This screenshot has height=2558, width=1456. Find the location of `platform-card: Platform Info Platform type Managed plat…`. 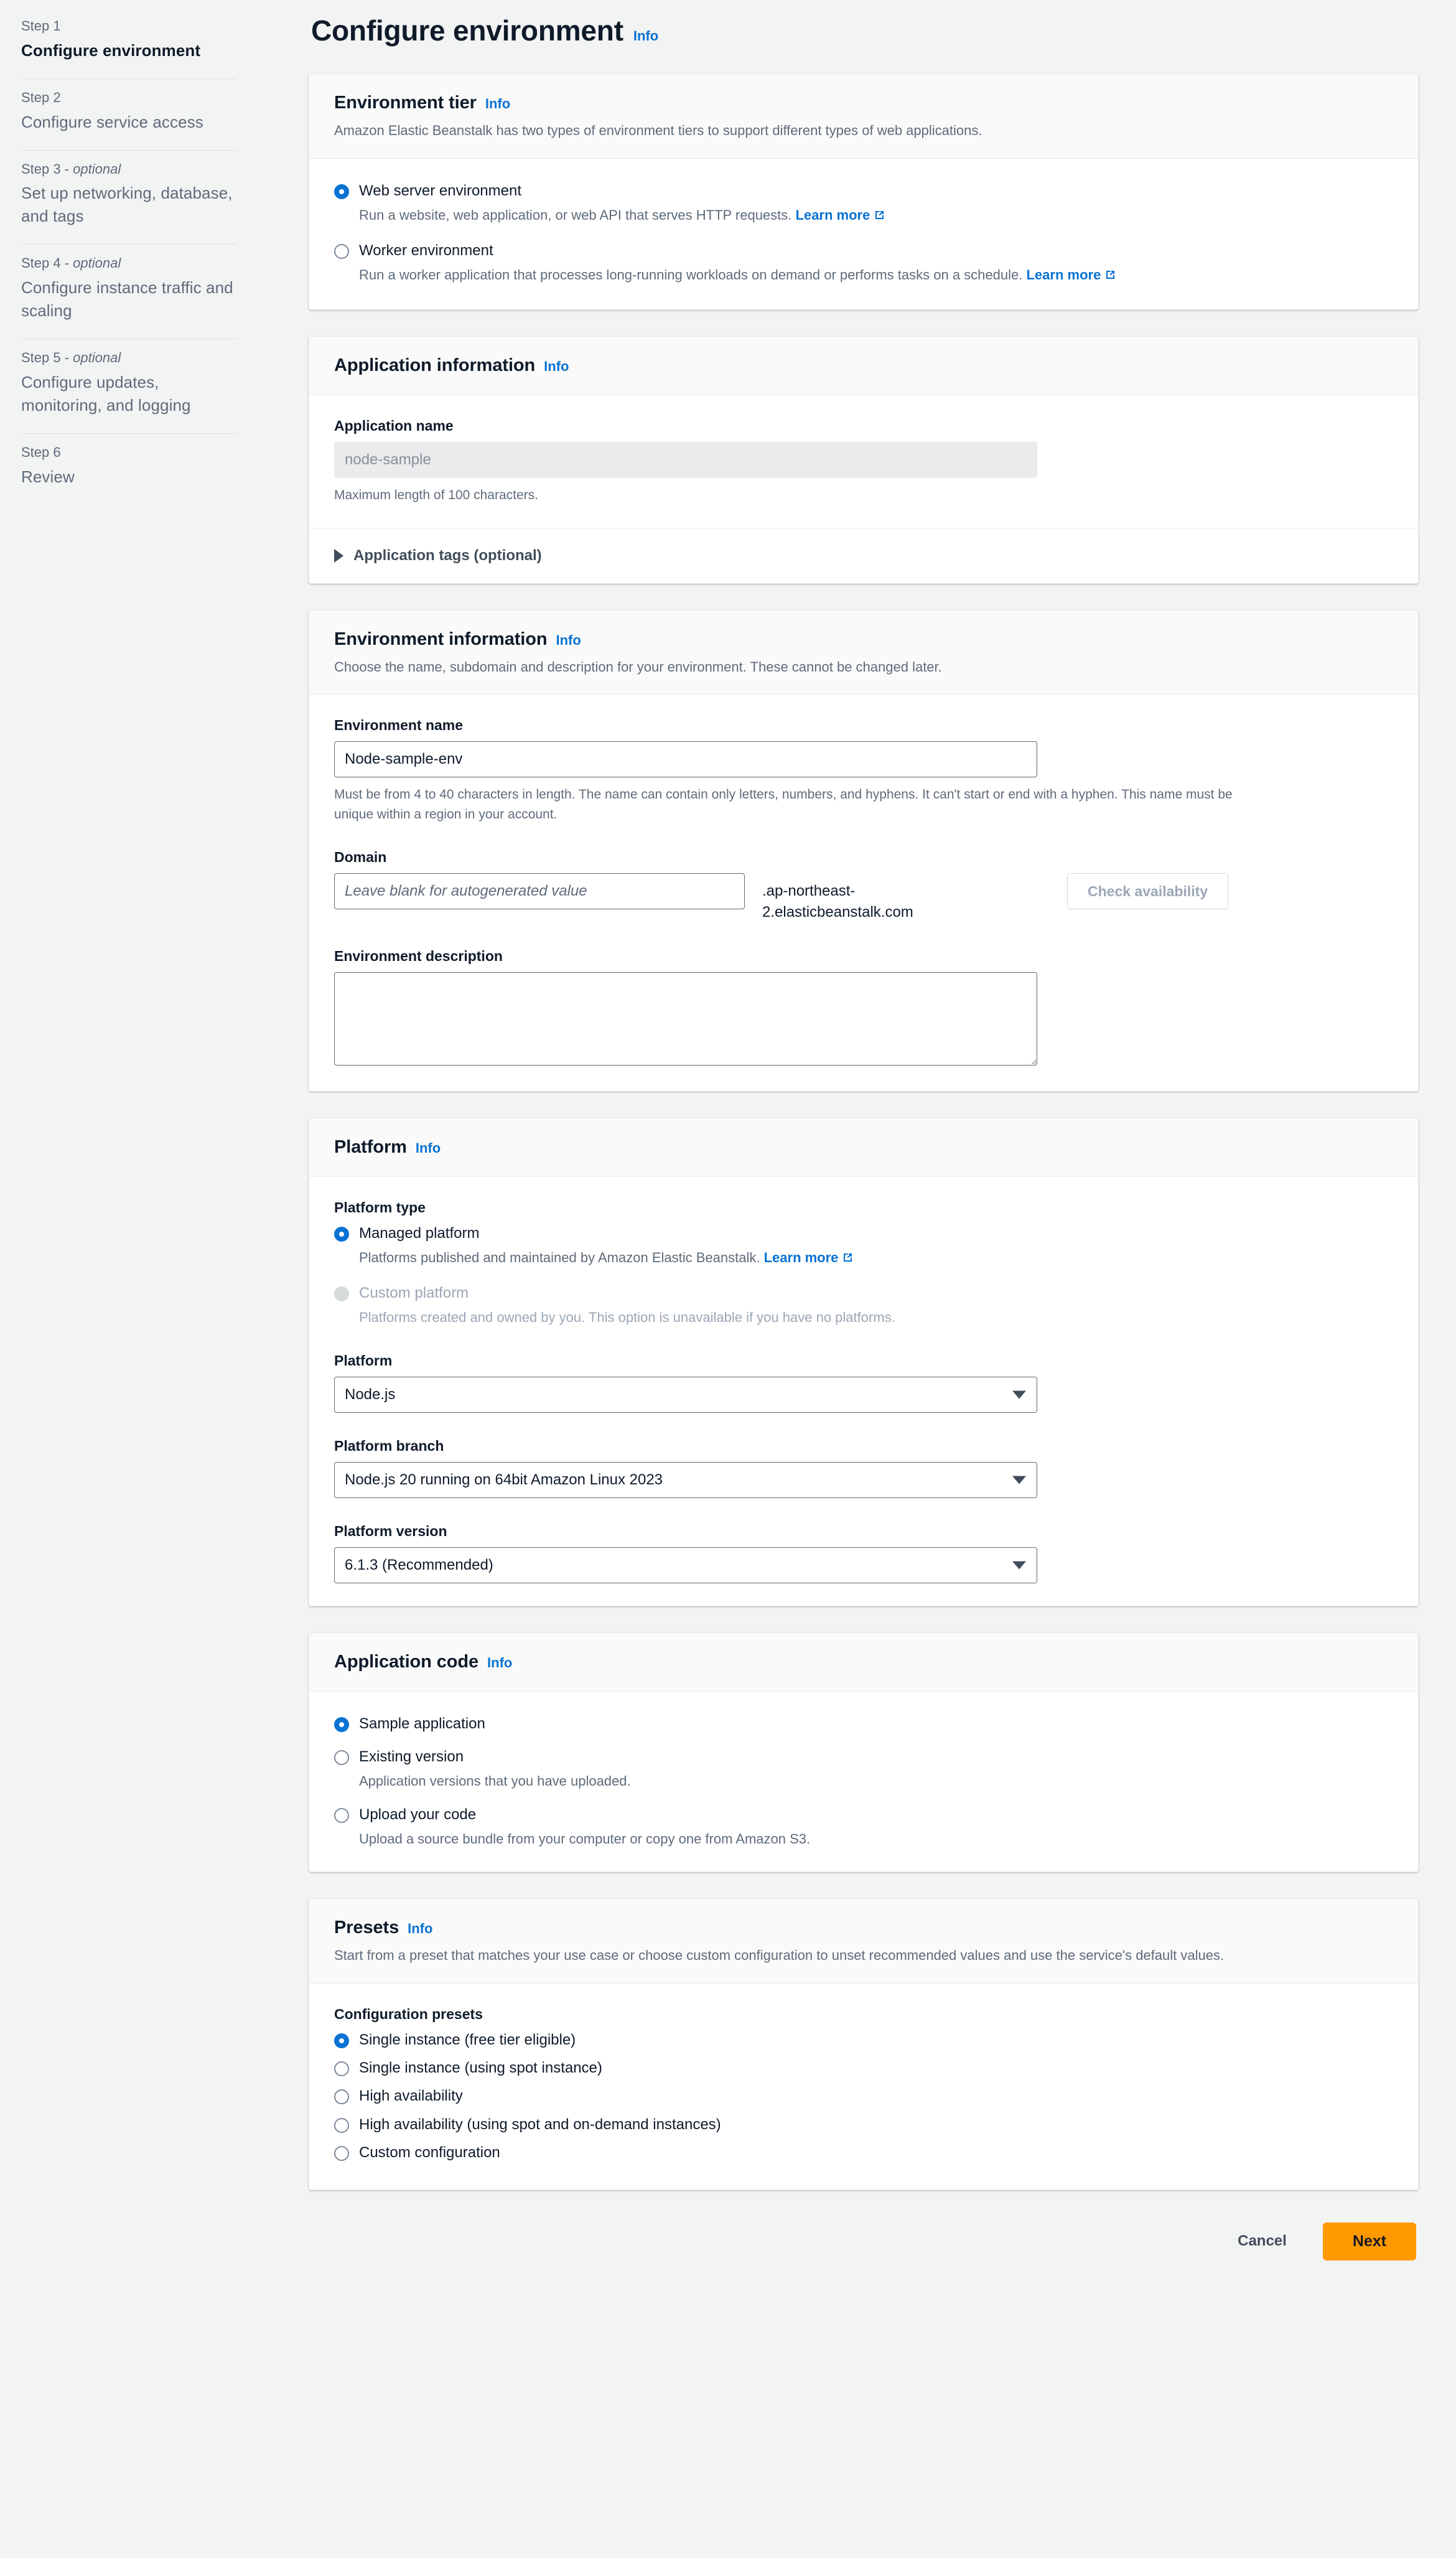

platform-card: Platform Info Platform type Managed plat… is located at coordinates (864, 1361).